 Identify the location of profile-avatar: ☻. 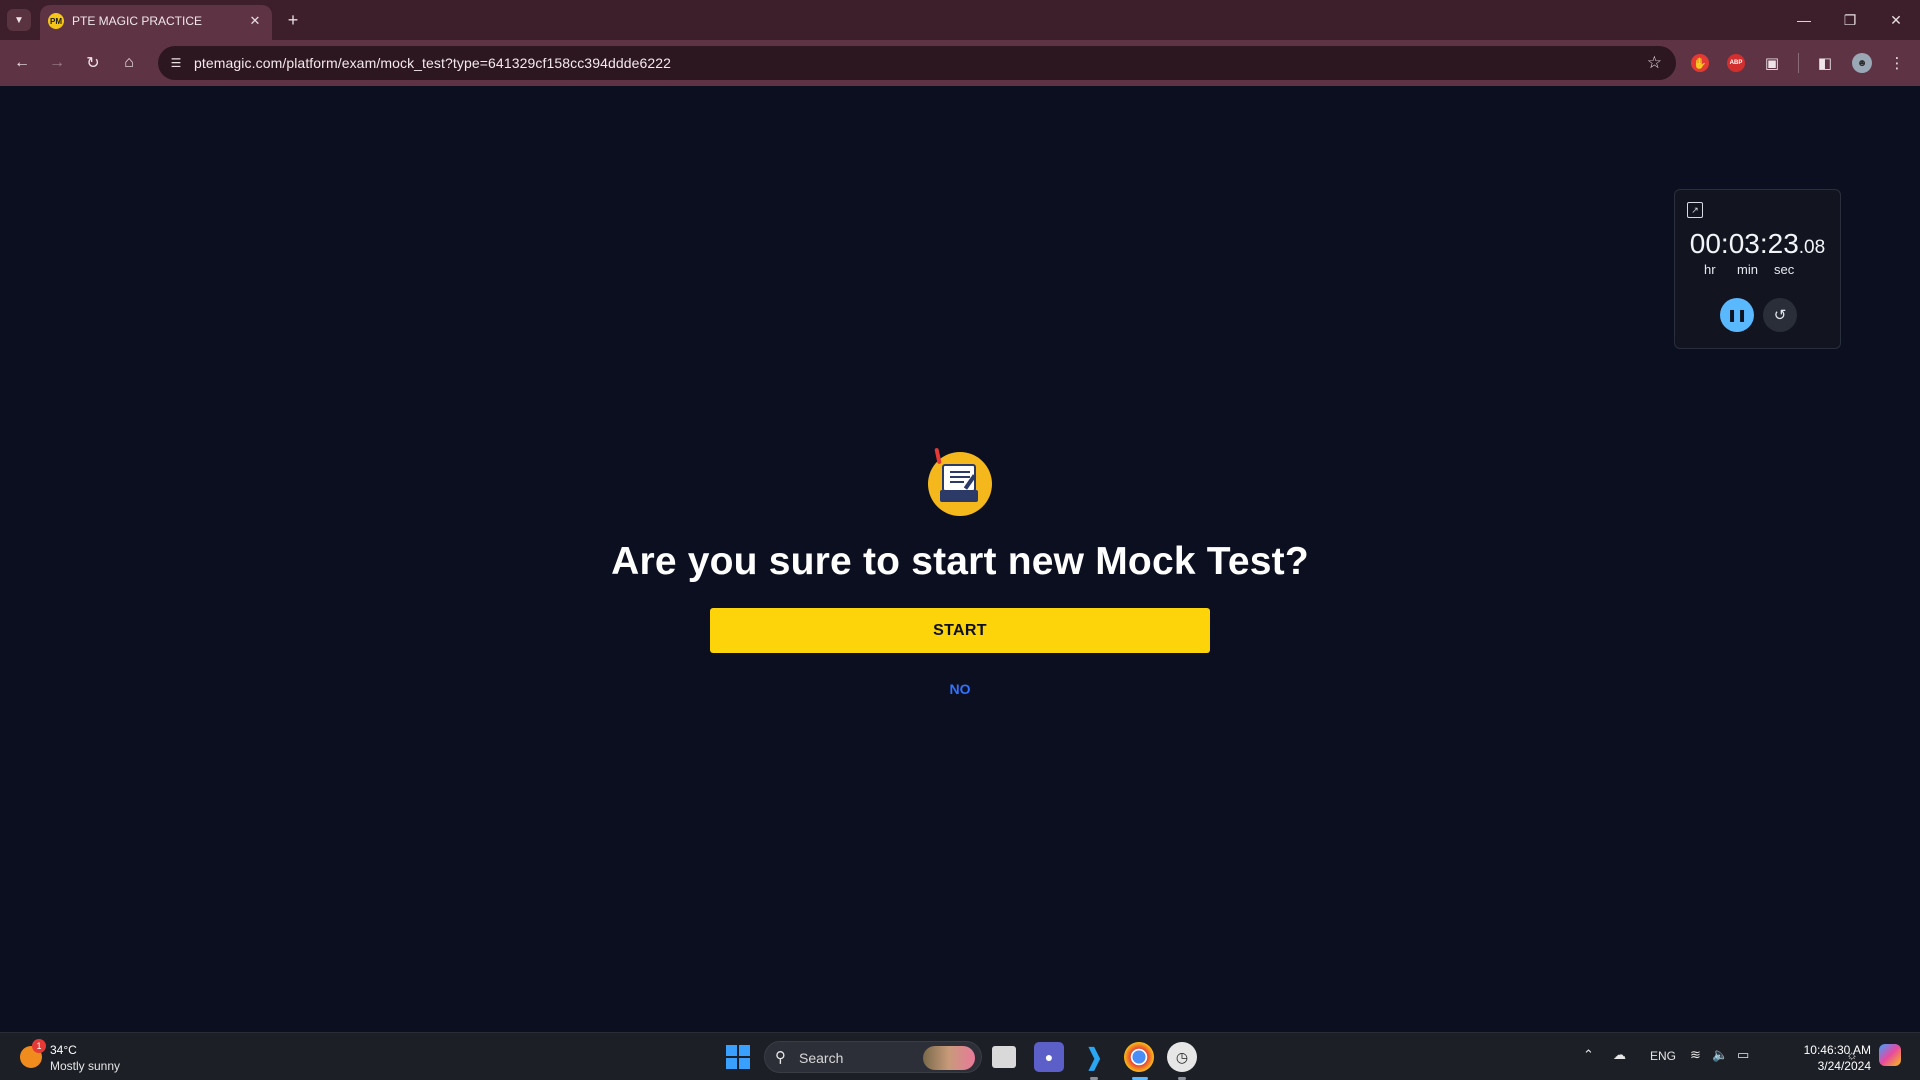
(1862, 63).